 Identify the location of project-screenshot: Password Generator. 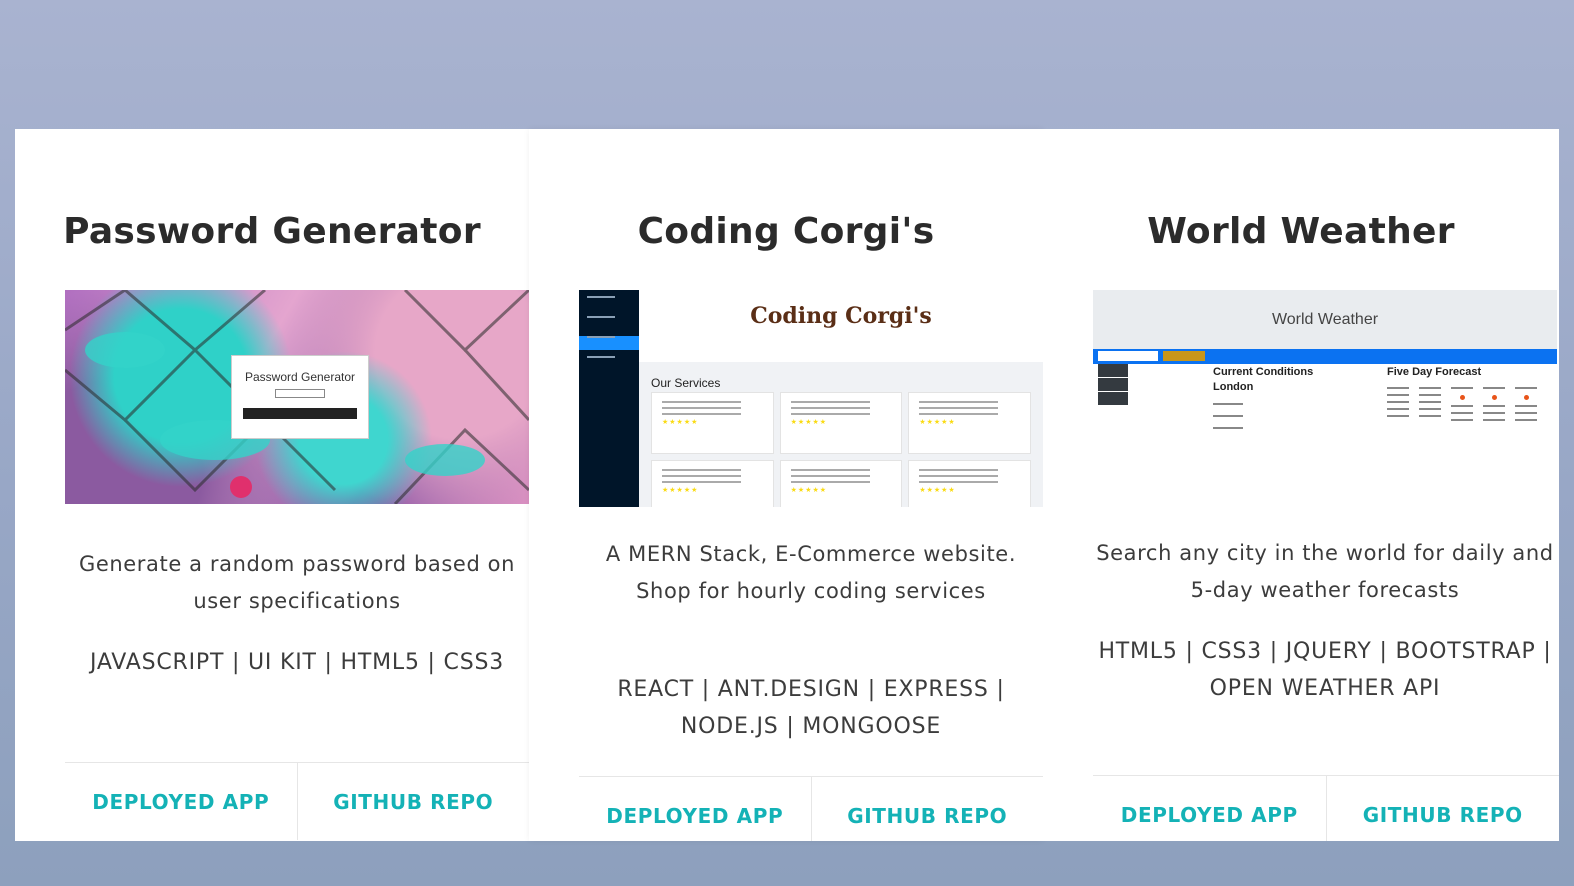
(297, 397).